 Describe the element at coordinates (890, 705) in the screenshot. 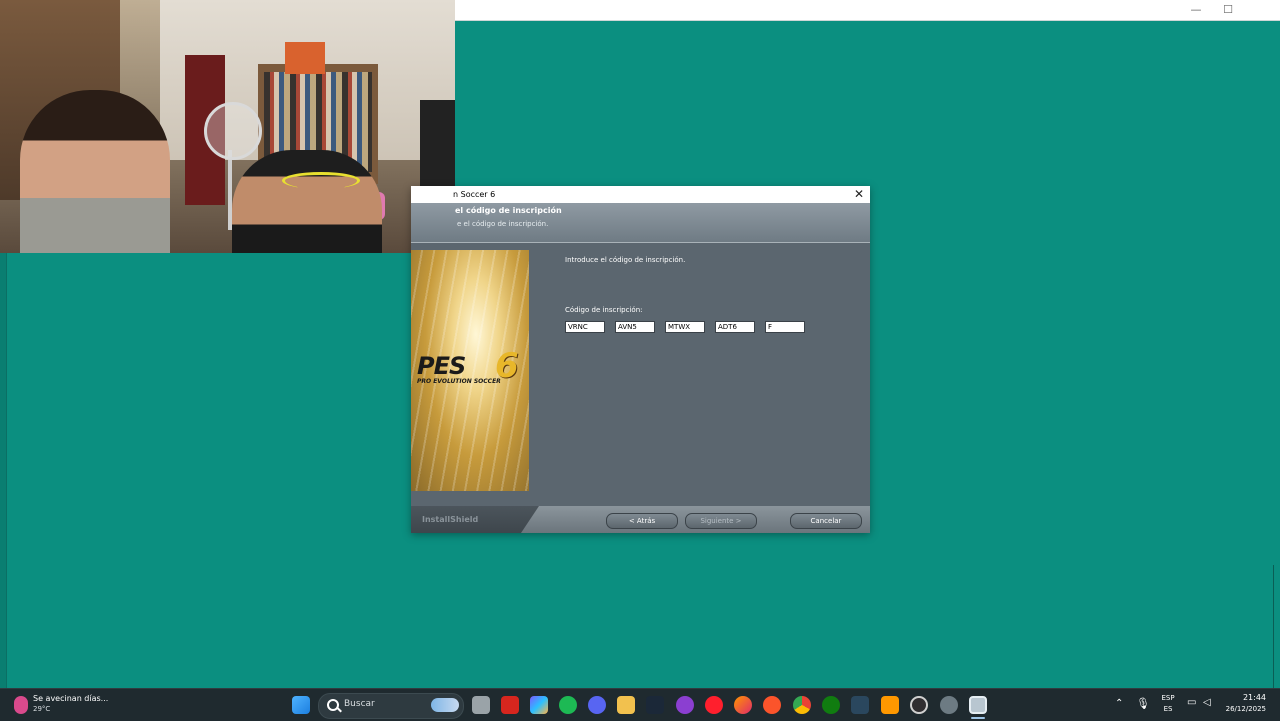

I see `sublime-icon` at that location.